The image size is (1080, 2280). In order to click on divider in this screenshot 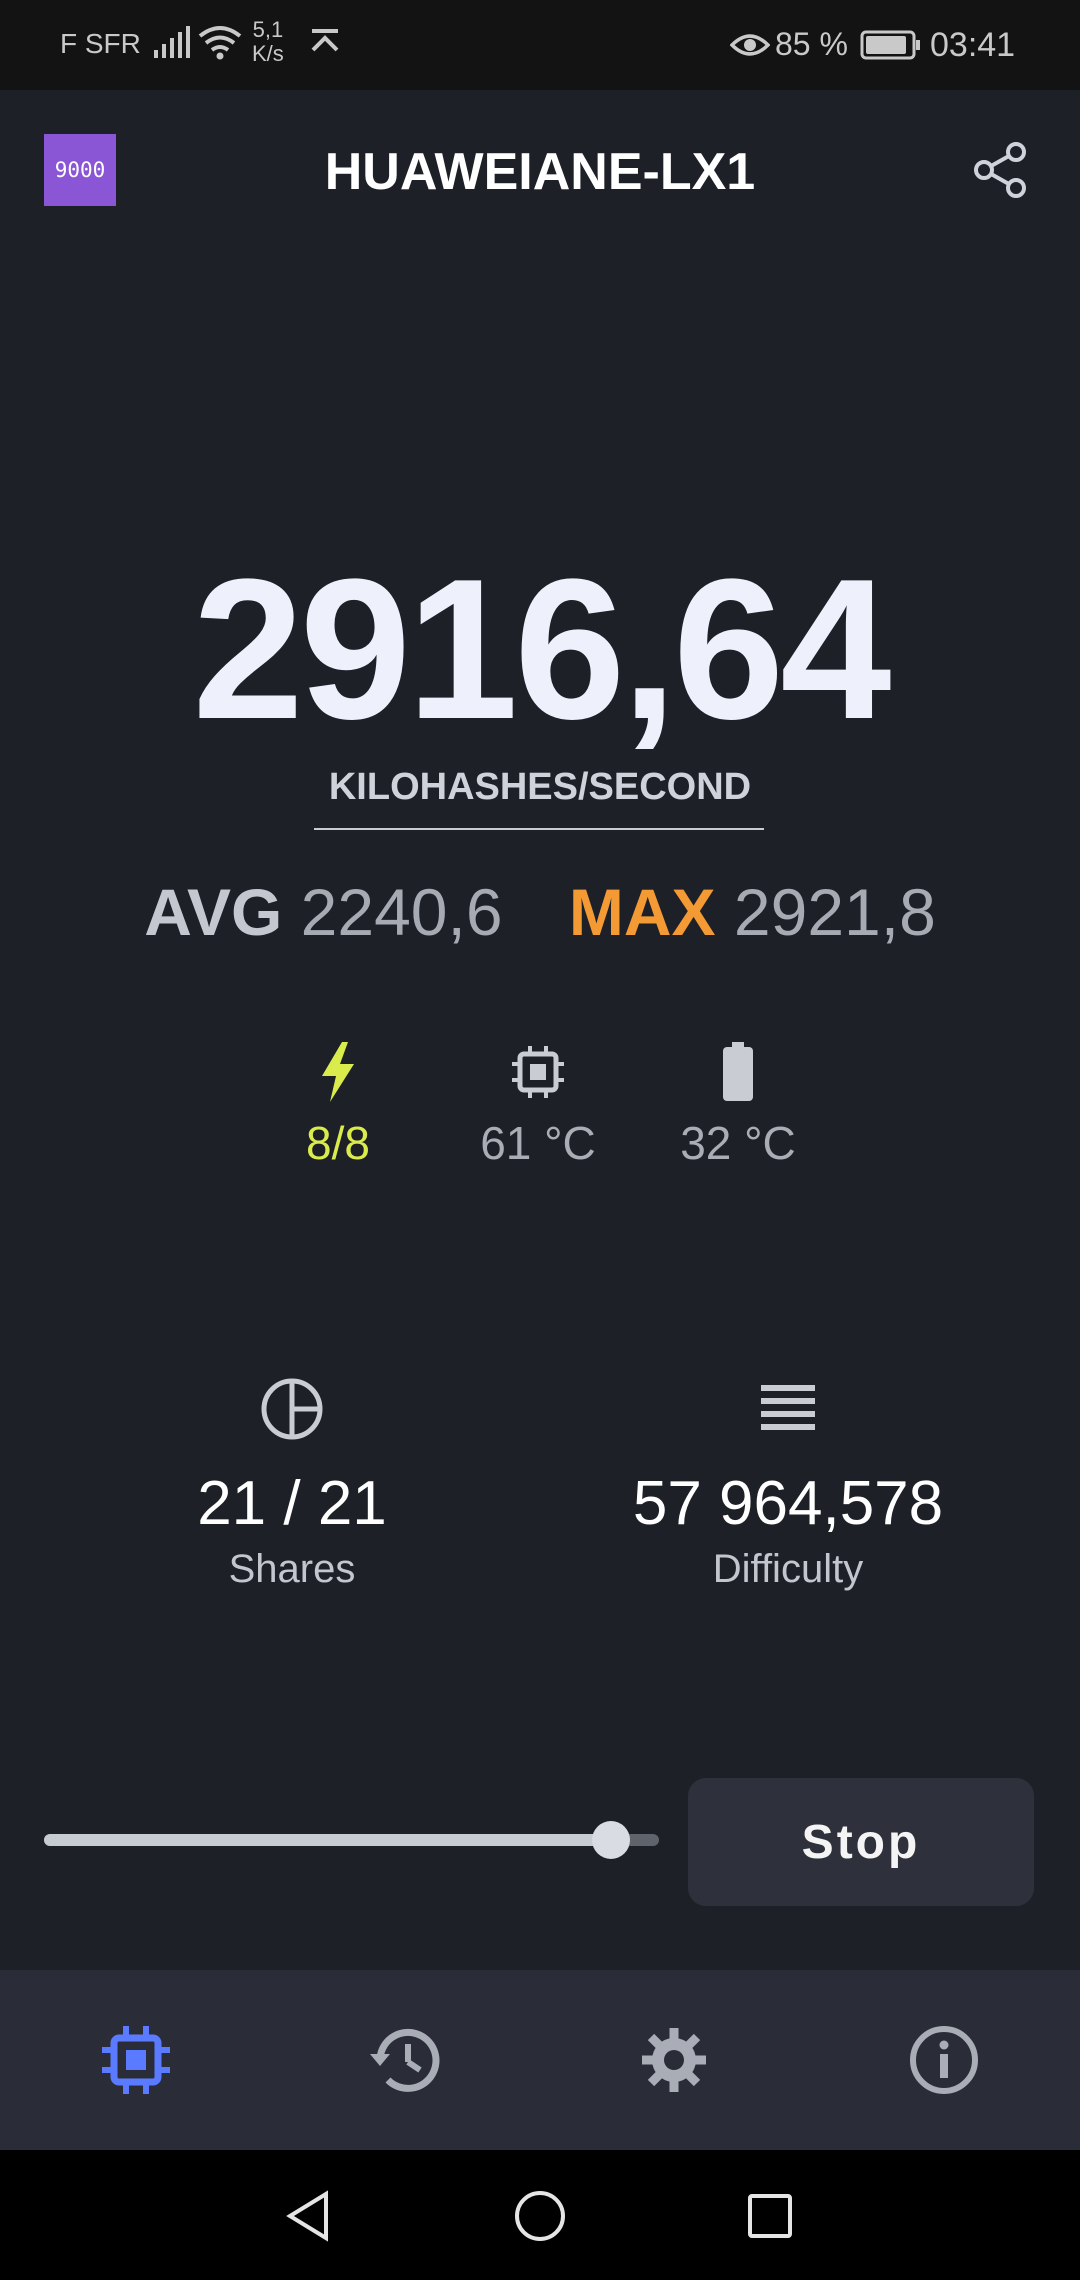, I will do `click(539, 829)`.